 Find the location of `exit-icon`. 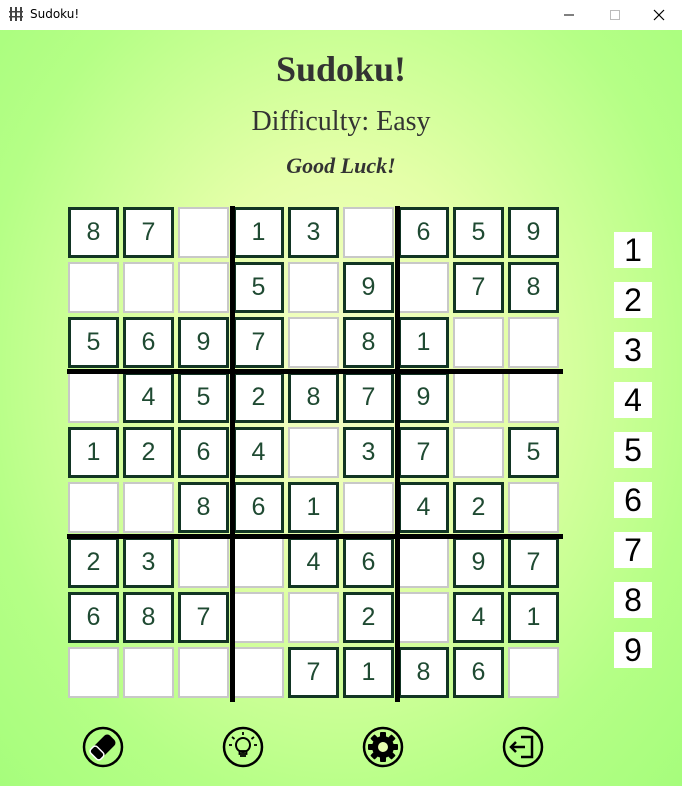

exit-icon is located at coordinates (523, 747).